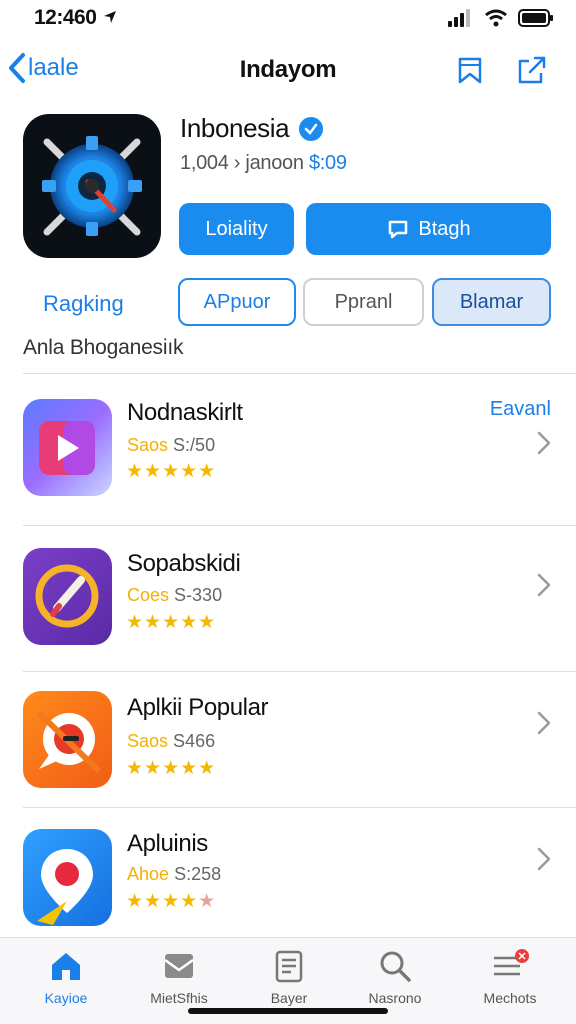 The height and width of the screenshot is (1024, 576). I want to click on share-button, so click(532, 70).